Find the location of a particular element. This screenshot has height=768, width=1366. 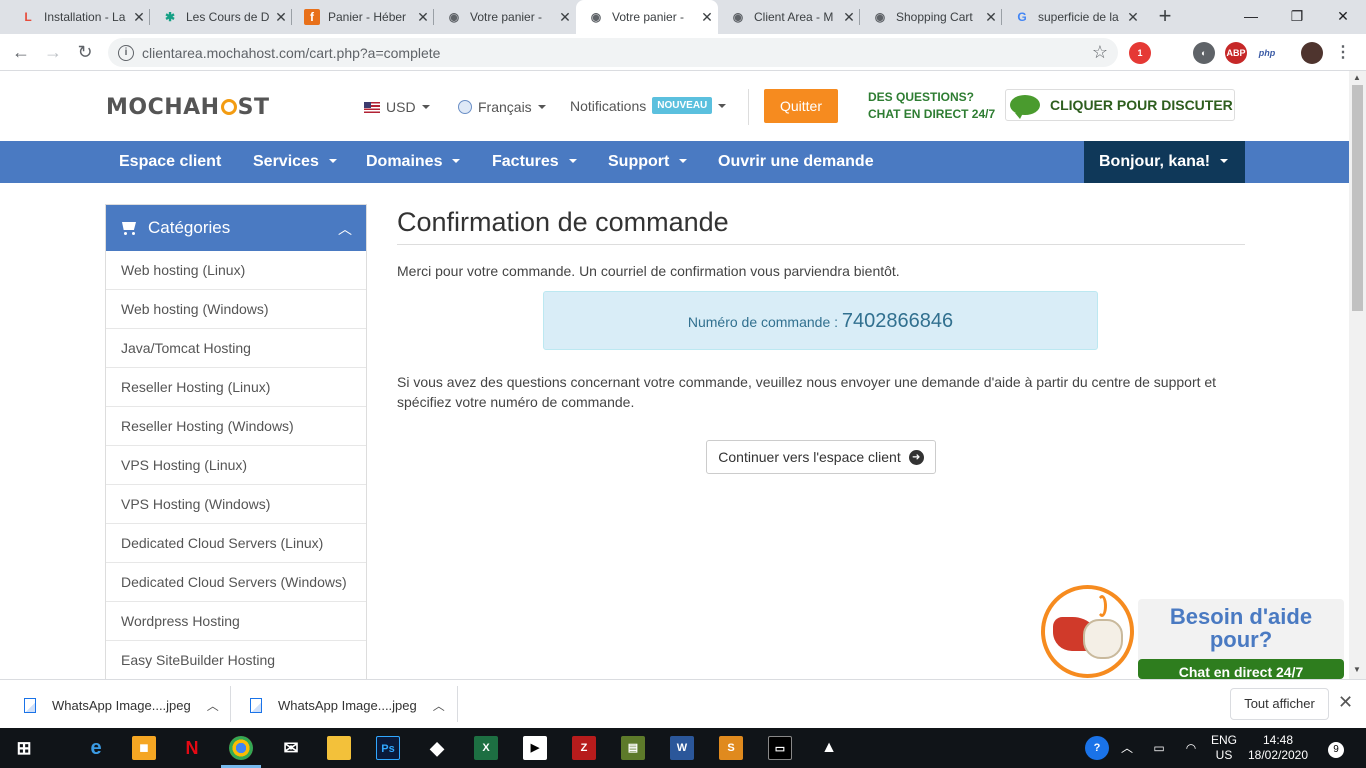

category-dedicated-windows: Dedicated Cloud Servers (Windows) is located at coordinates (236, 582).